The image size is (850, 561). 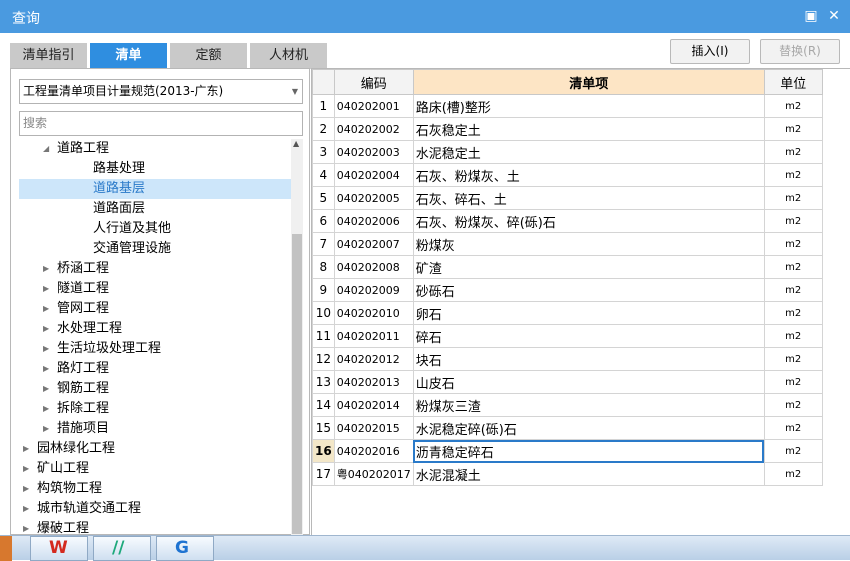 What do you see at coordinates (588, 428) in the screenshot?
I see `name-cell: 水泥稳定碎(砾)石` at bounding box center [588, 428].